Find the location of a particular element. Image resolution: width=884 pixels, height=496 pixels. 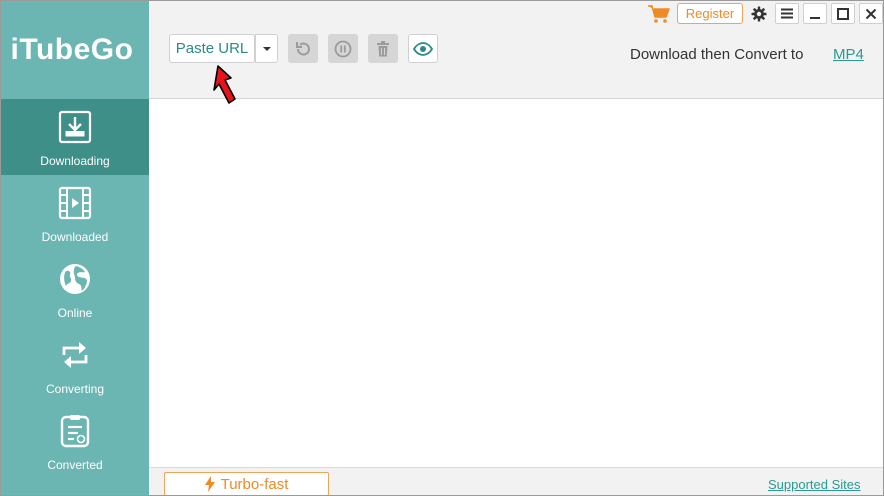

sidebar-item-converting: Converting is located at coordinates (75, 365).